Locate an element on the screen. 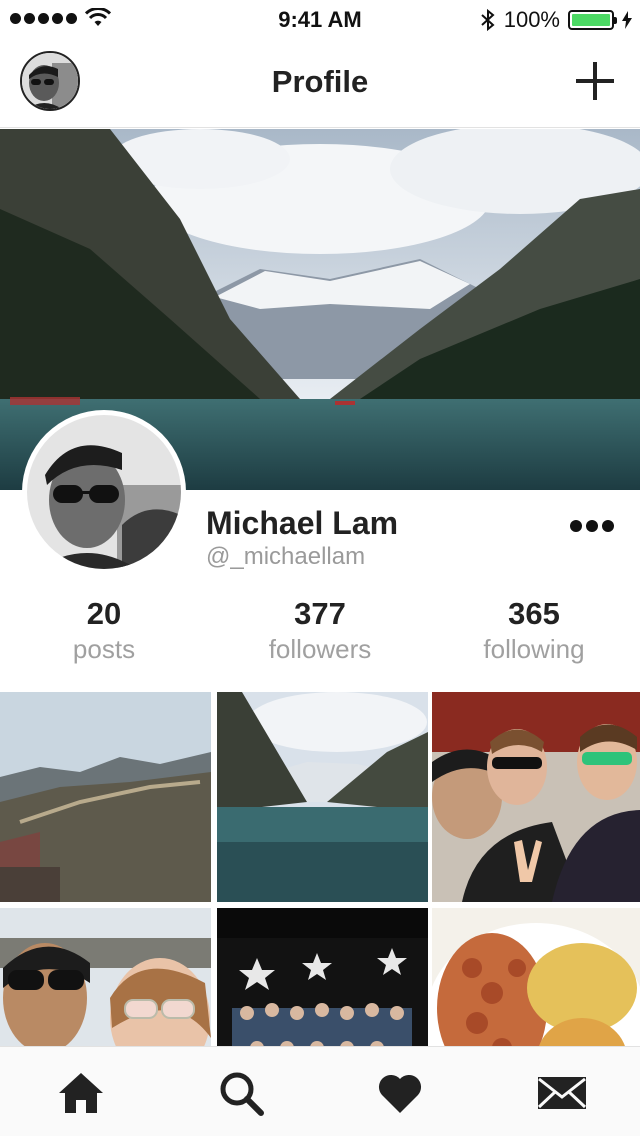 This screenshot has height=1136, width=640. charging-icon is located at coordinates (627, 20).